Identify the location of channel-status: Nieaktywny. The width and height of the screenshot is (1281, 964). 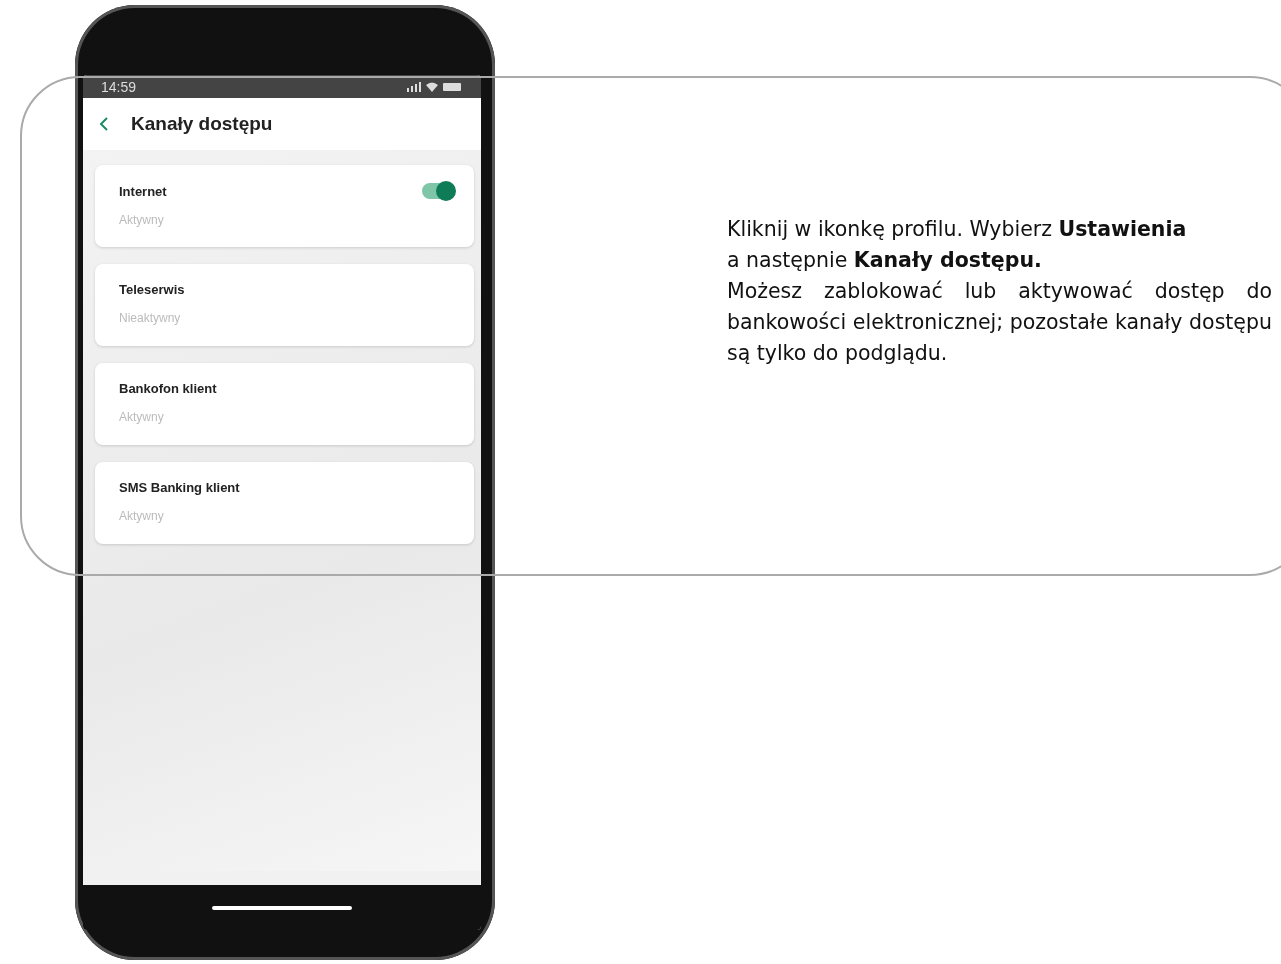
(150, 318).